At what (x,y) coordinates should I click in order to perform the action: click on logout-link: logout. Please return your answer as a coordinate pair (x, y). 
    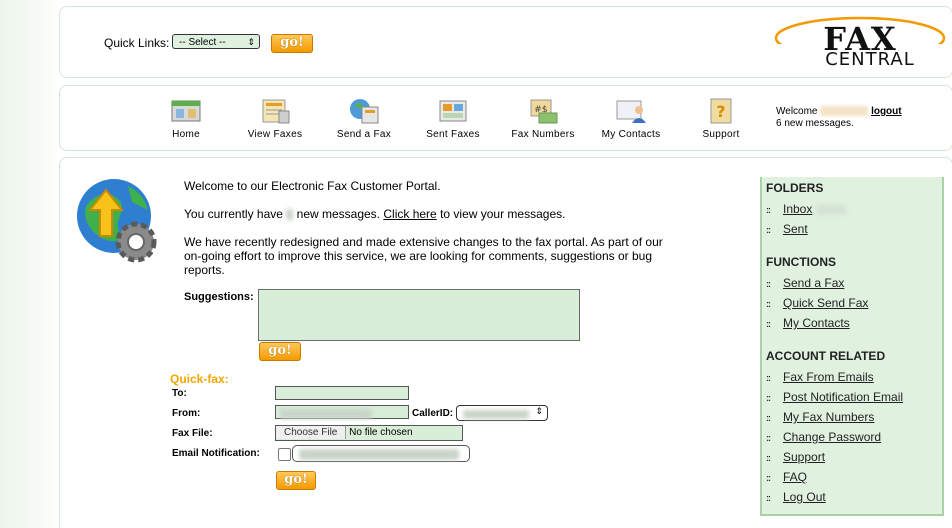
    Looking at the image, I should click on (886, 111).